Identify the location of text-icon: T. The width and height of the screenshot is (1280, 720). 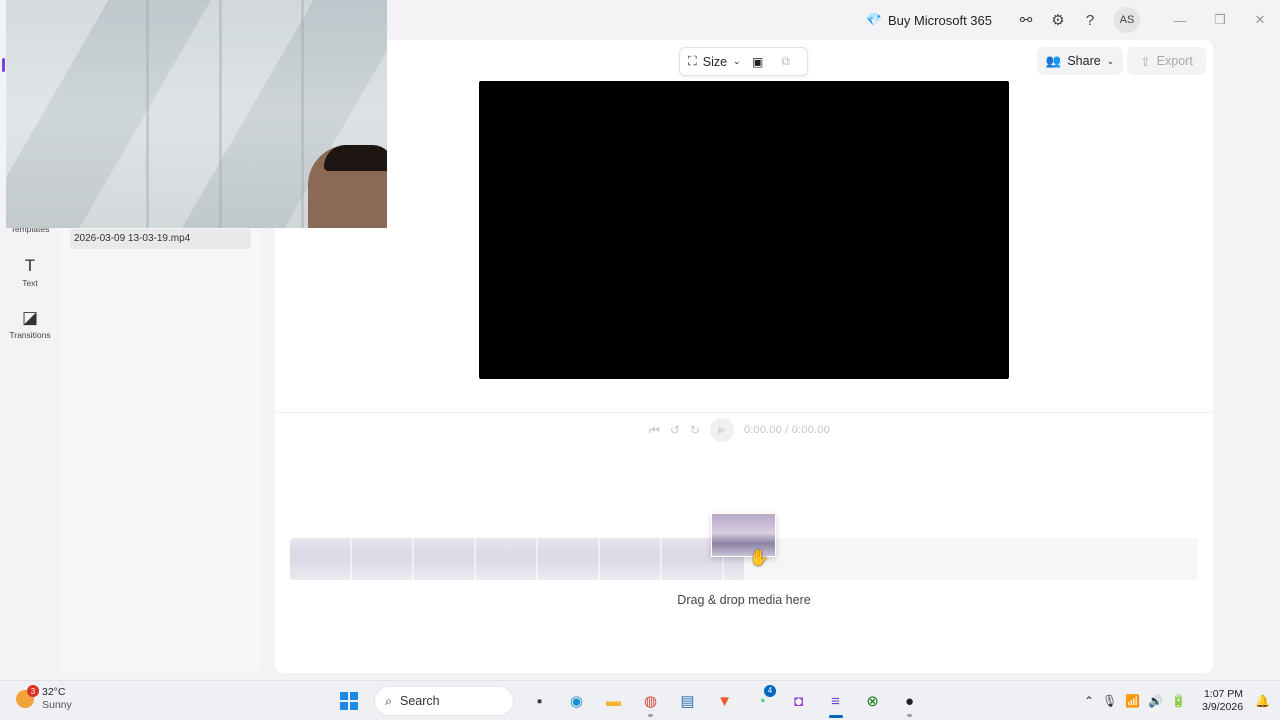
(30, 265).